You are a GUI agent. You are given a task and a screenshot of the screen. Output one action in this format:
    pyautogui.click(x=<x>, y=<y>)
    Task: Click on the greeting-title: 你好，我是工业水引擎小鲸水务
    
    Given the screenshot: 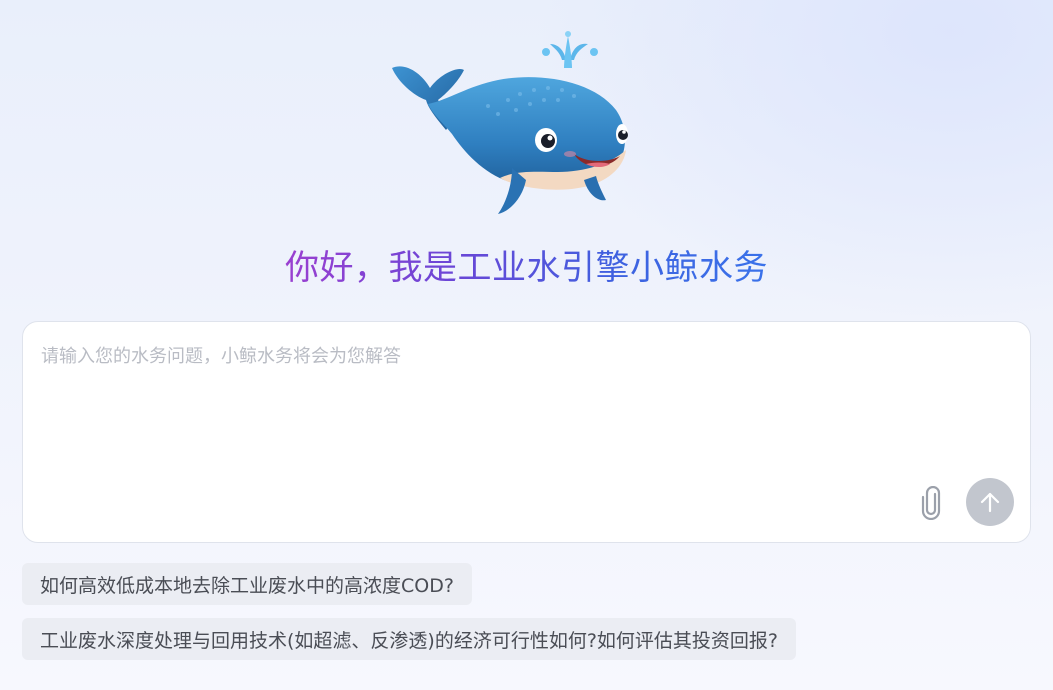 What is the action you would take?
    pyautogui.click(x=526, y=268)
    